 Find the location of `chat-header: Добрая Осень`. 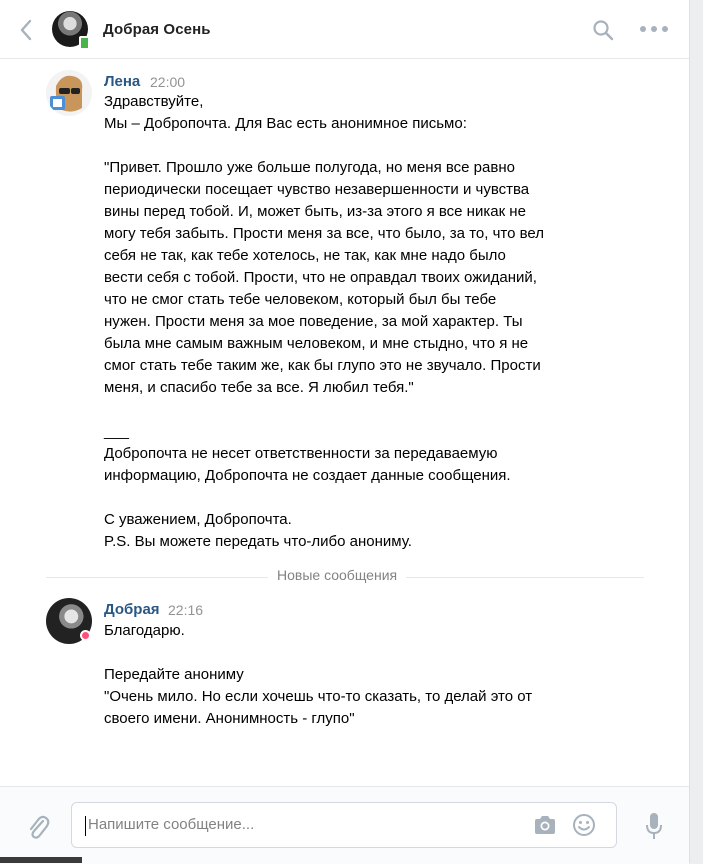

chat-header: Добрая Осень is located at coordinates (344, 29).